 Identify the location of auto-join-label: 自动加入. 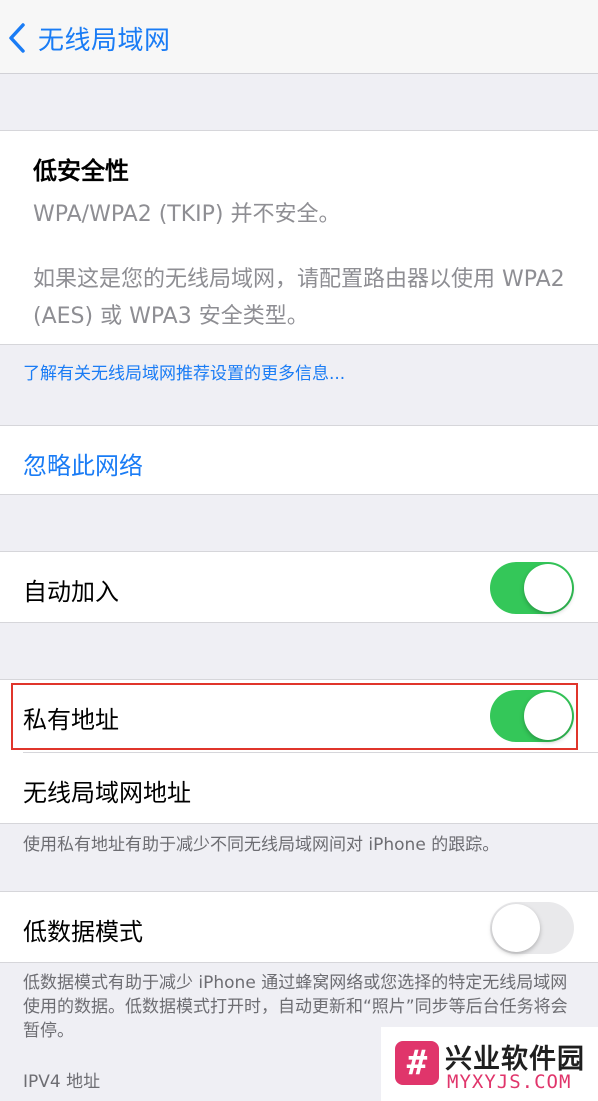
(71, 592).